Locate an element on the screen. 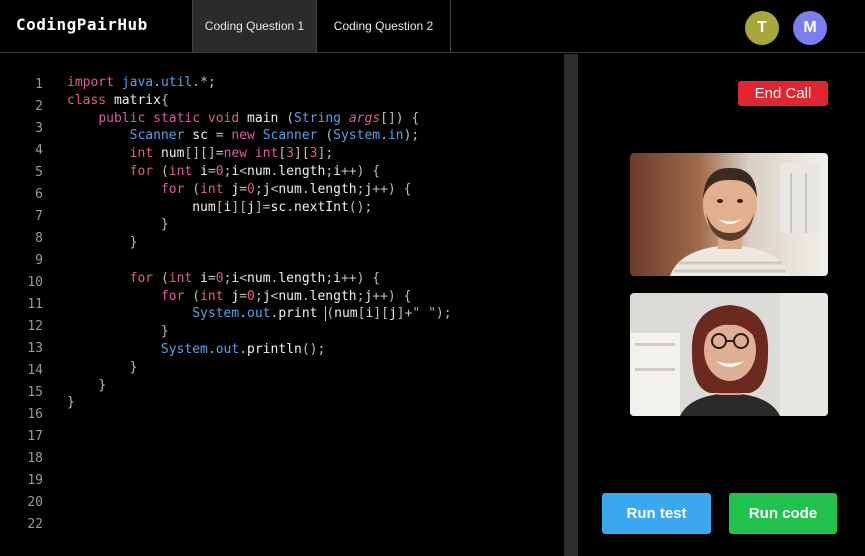 The width and height of the screenshot is (865, 556). code-line: Scanner sc = new Scanner (System.in); is located at coordinates (259, 136).